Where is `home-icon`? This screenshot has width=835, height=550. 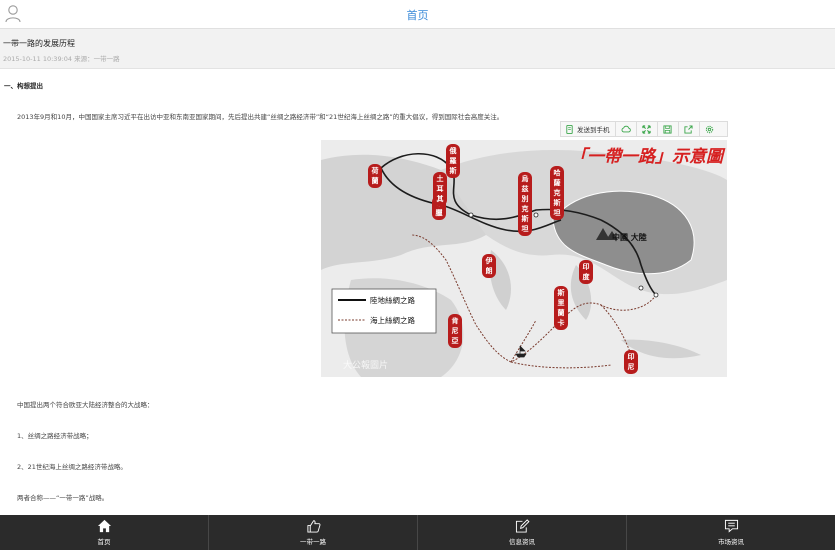 home-icon is located at coordinates (104, 526).